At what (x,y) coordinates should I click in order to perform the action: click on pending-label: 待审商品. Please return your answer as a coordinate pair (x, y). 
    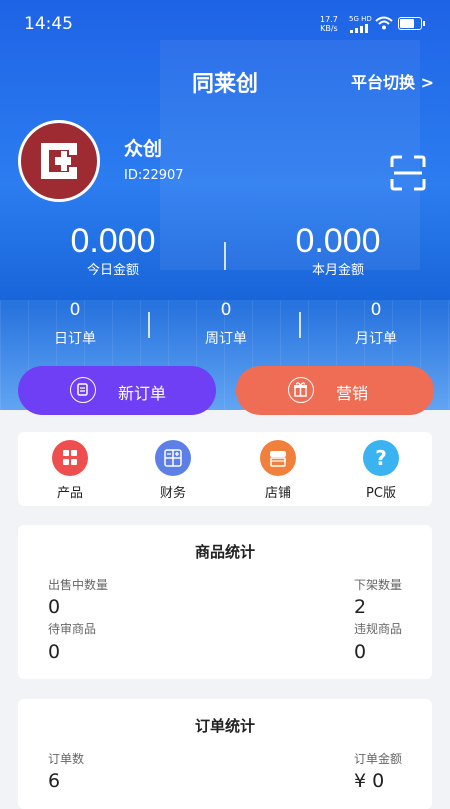
    Looking at the image, I should click on (72, 629).